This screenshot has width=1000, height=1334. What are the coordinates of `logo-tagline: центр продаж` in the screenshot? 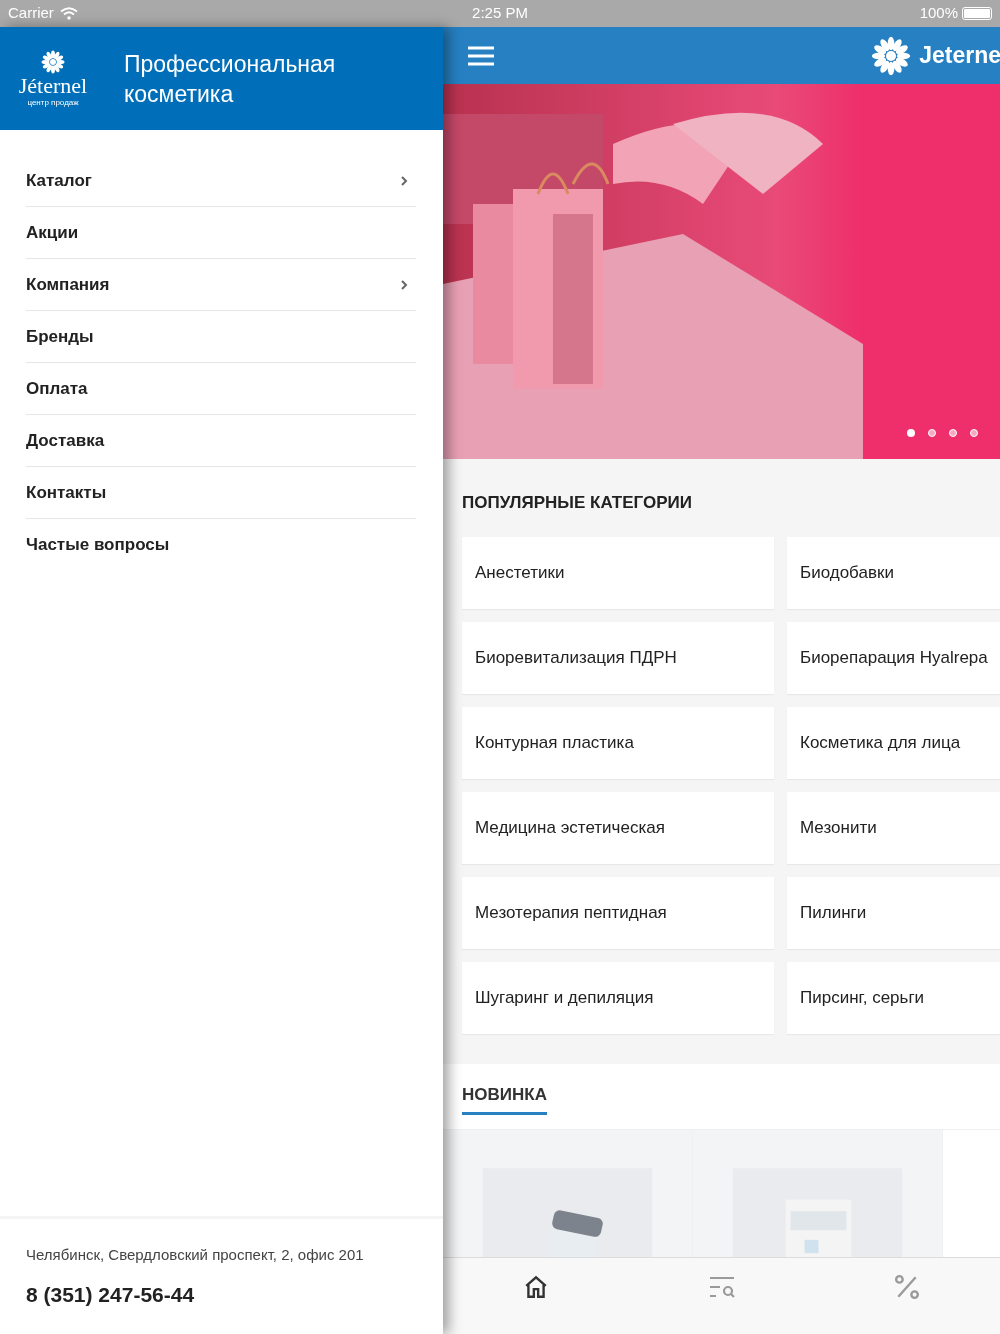 It's located at (53, 102).